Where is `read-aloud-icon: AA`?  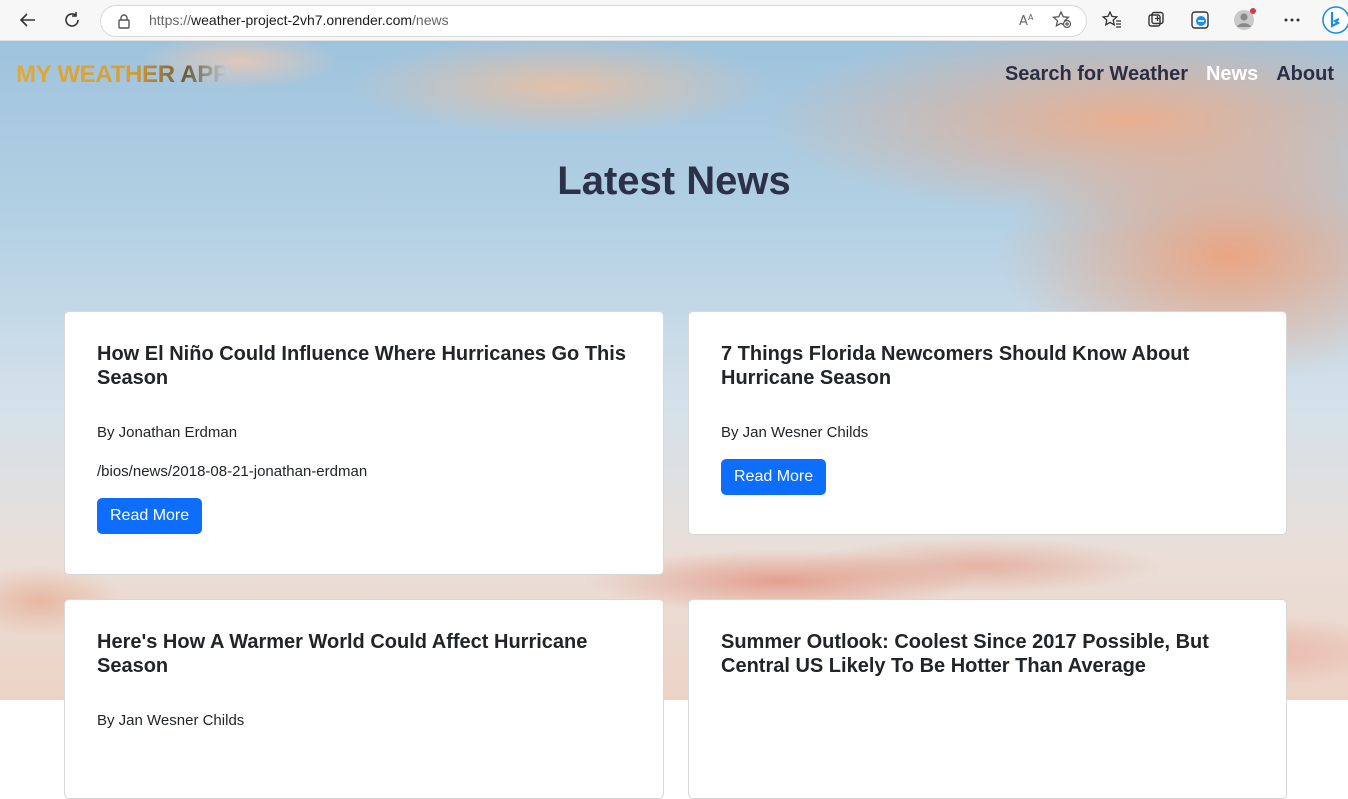 read-aloud-icon: AA is located at coordinates (1027, 22).